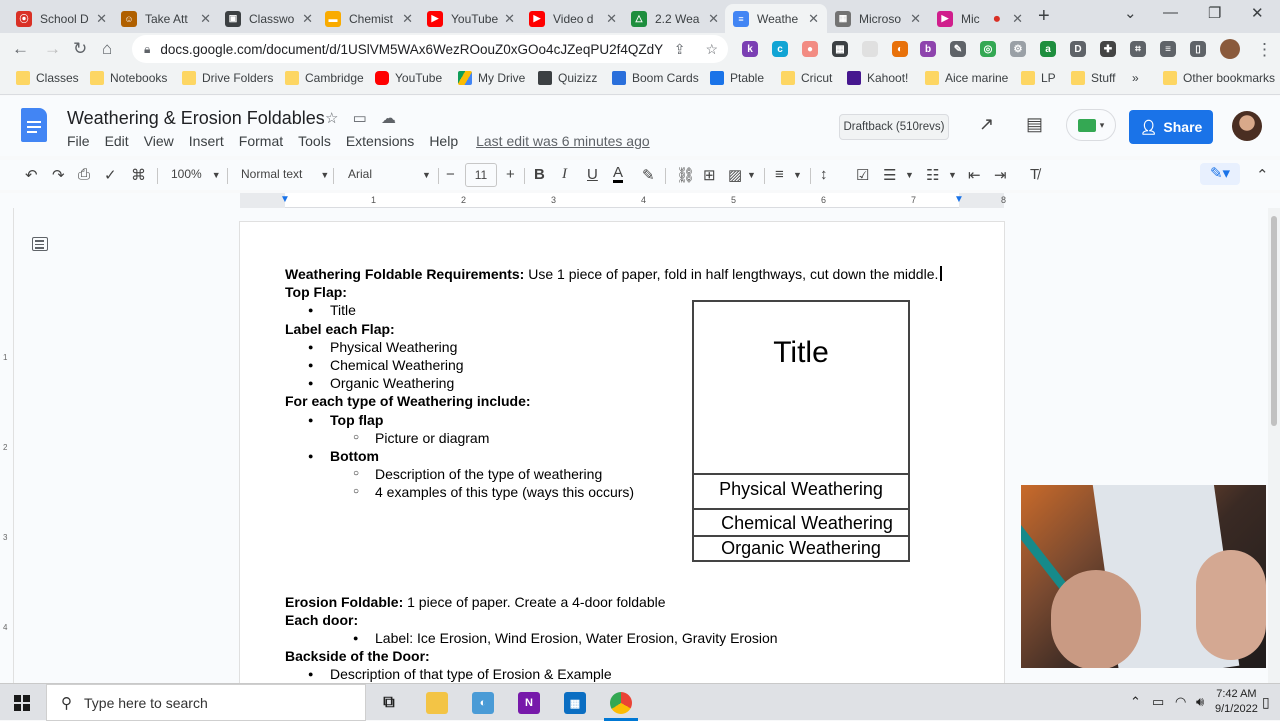  Describe the element at coordinates (84, 174) in the screenshot. I see `print-icon: ⎙` at that location.